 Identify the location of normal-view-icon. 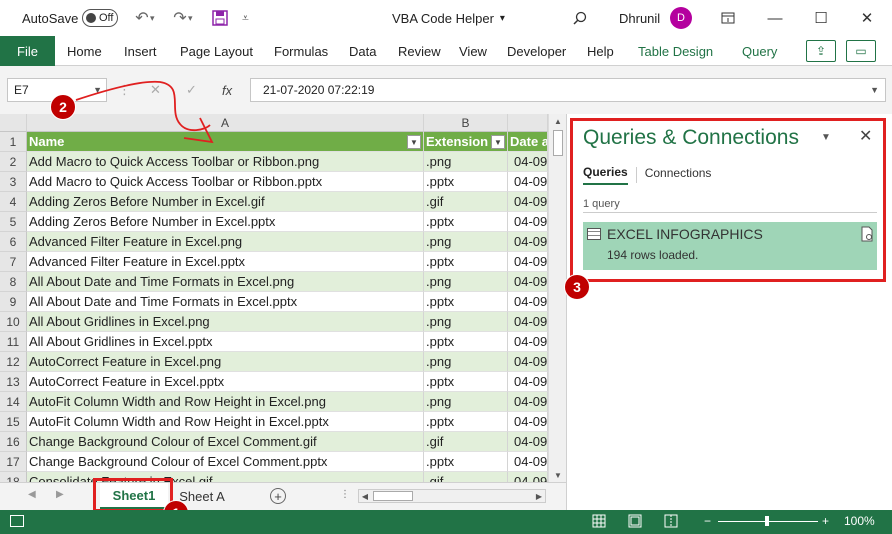
(599, 522).